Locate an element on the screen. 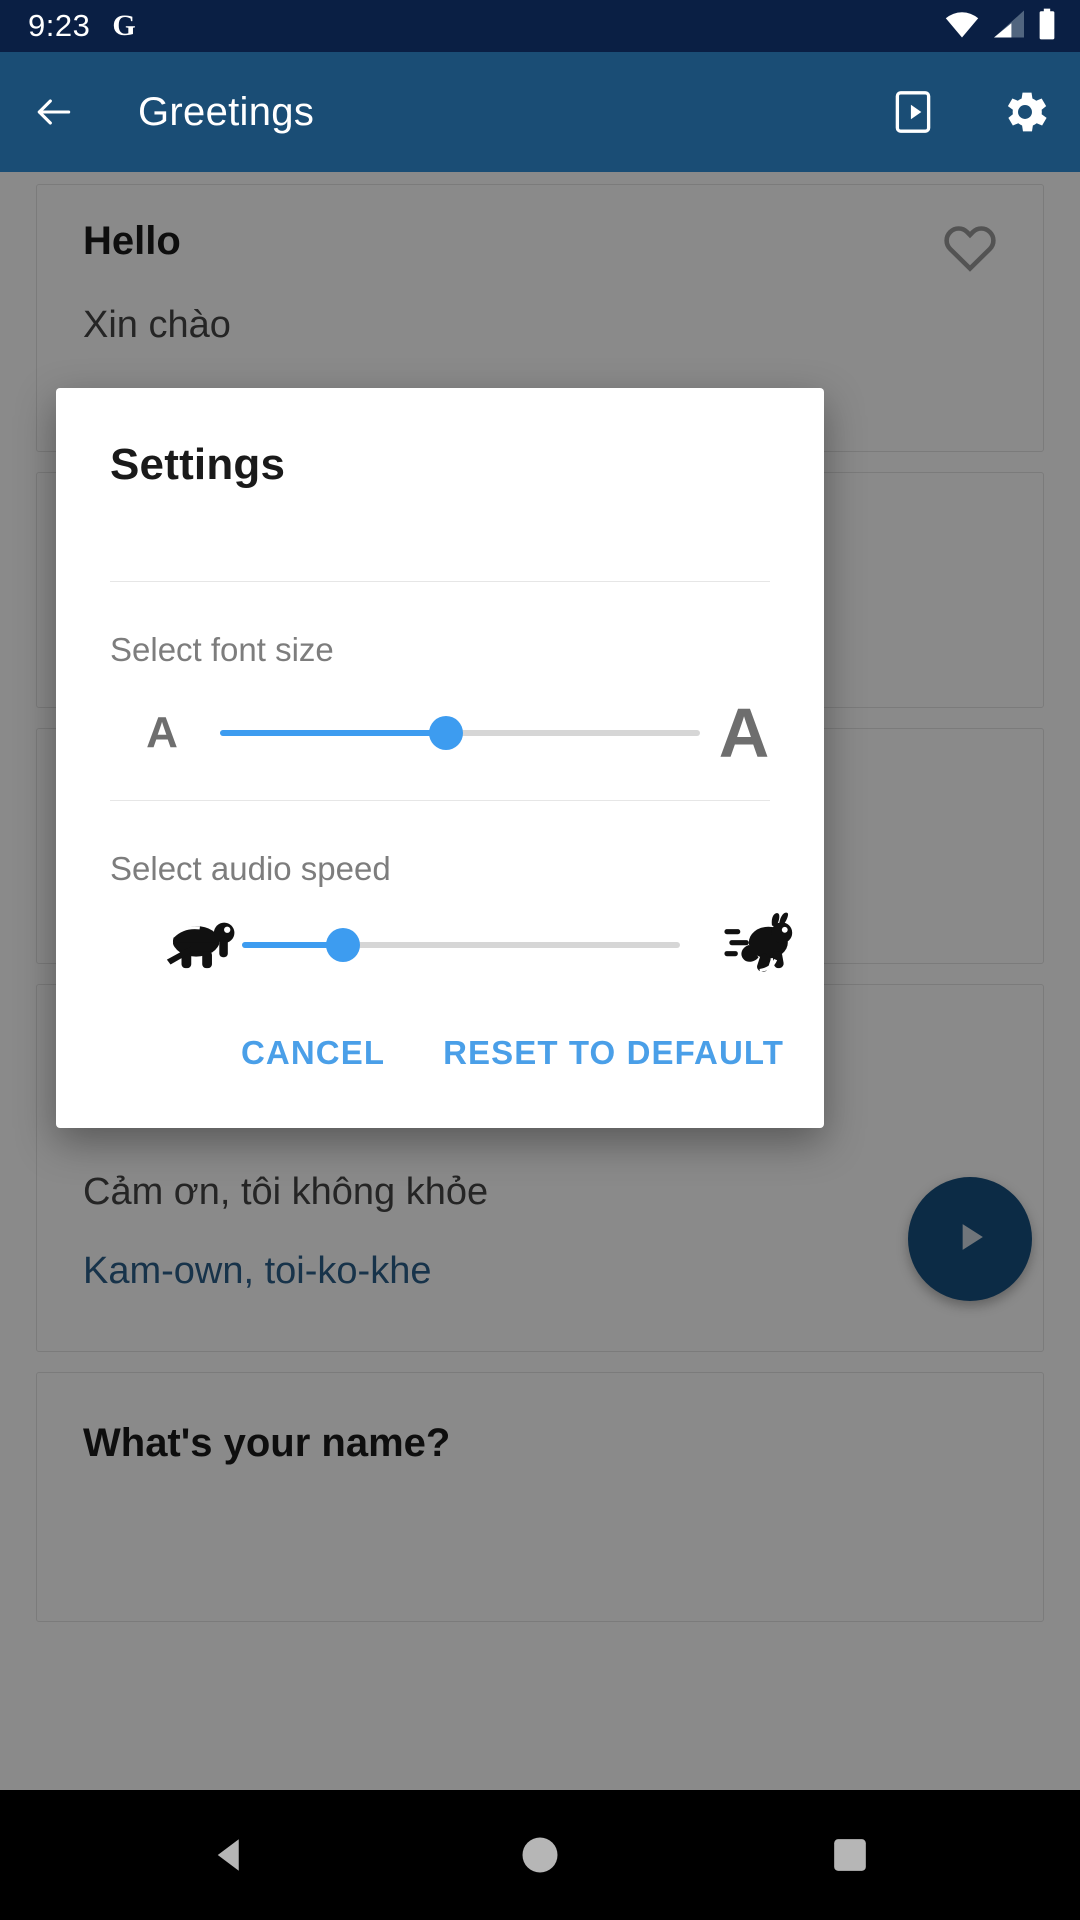 The height and width of the screenshot is (1920, 1080). dialog-title: Settings is located at coordinates (198, 464).